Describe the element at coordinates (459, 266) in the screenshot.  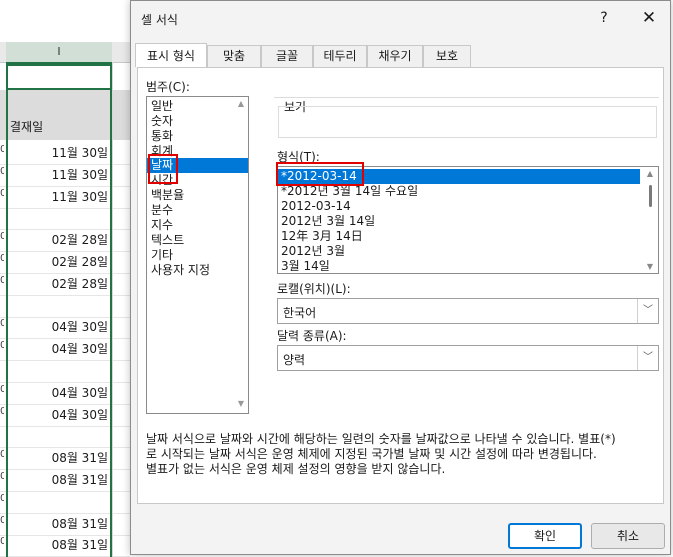
I see `format-item: 3월 14일` at that location.